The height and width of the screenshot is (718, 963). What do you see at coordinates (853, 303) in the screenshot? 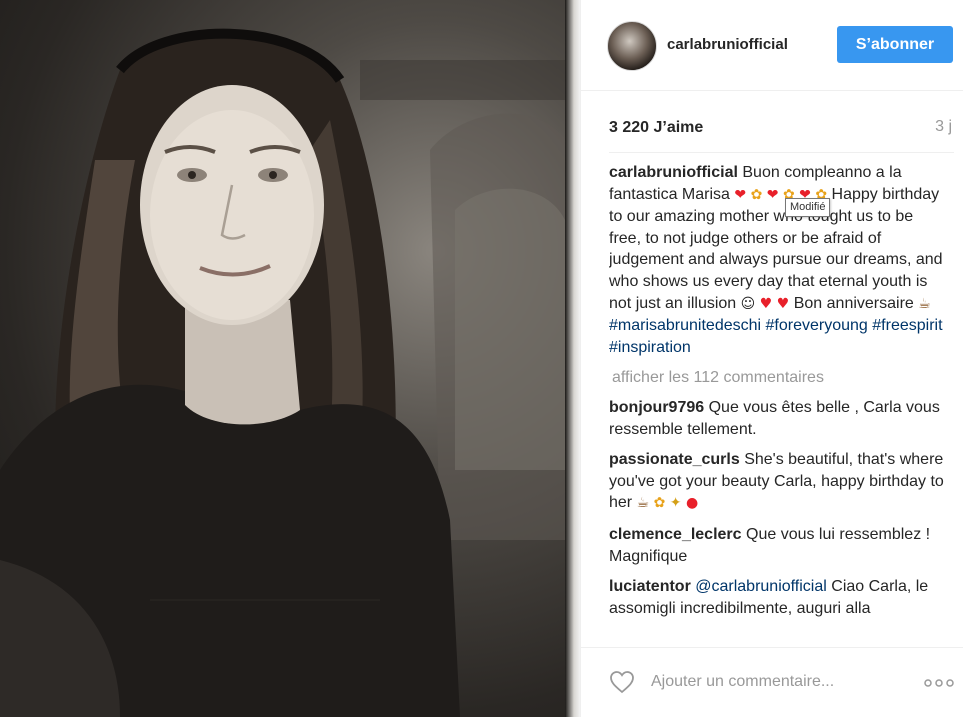
I see `caption-text-3: Bon anniversaire` at bounding box center [853, 303].